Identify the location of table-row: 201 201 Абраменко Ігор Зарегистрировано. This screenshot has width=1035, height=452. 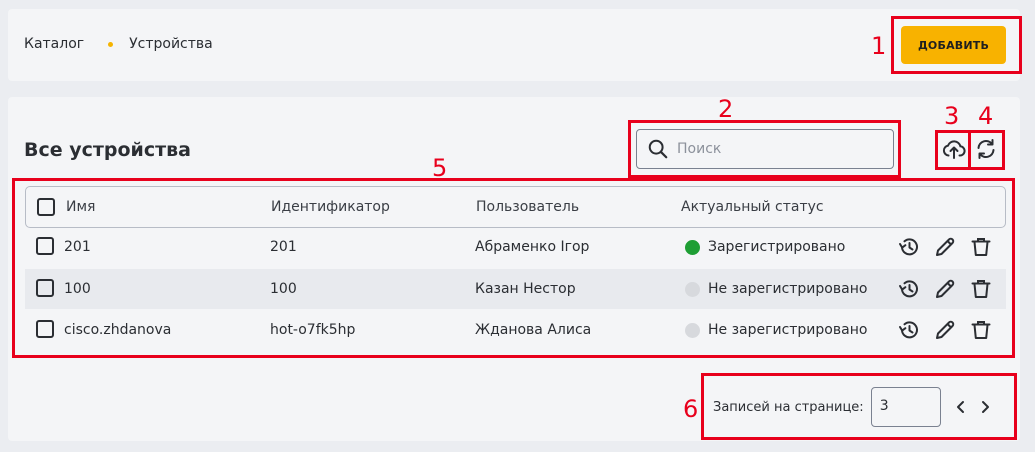
(515, 247).